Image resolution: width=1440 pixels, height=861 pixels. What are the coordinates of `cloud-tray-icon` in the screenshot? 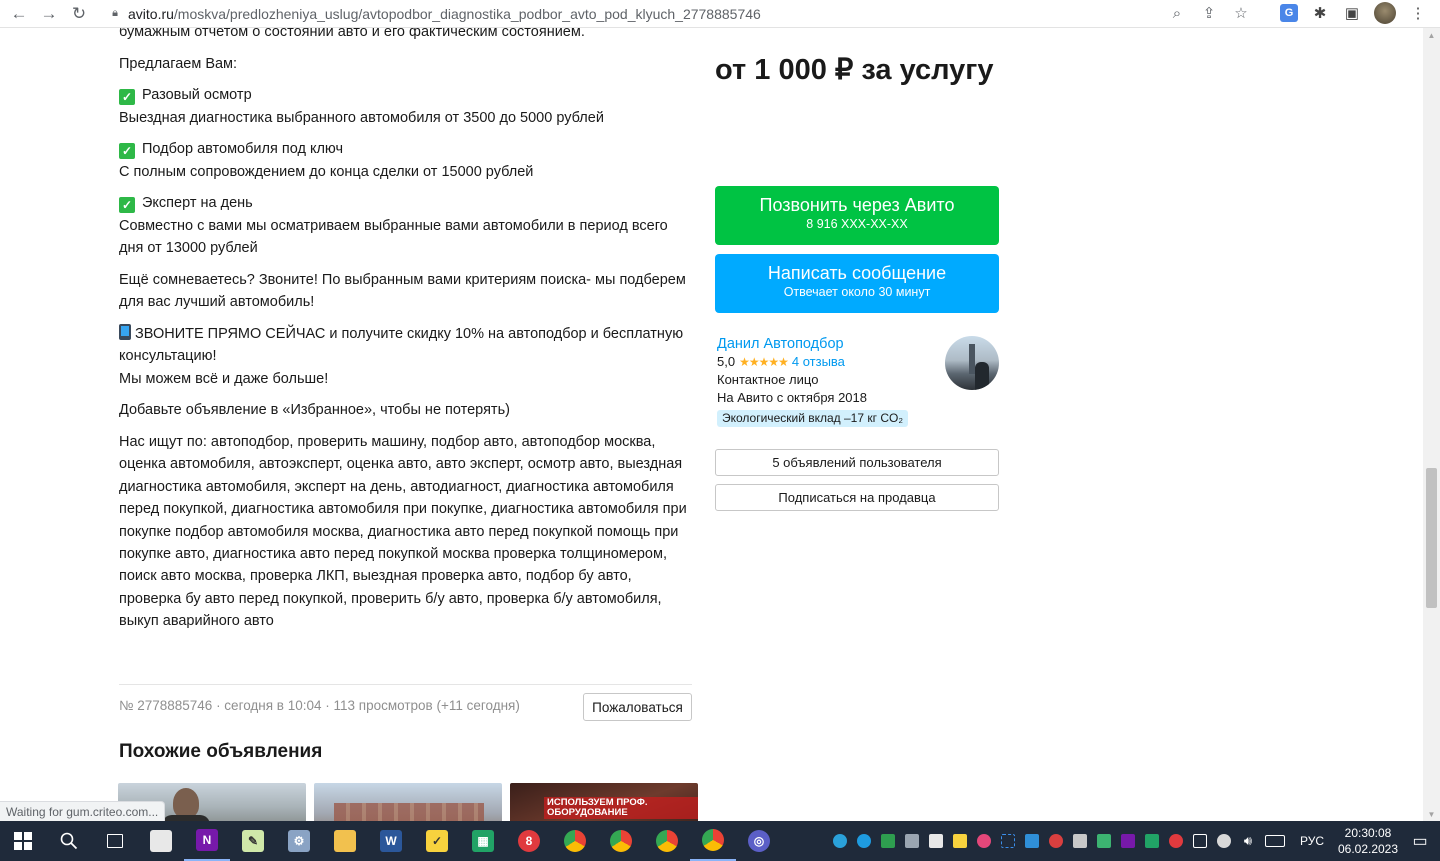 It's located at (1224, 841).